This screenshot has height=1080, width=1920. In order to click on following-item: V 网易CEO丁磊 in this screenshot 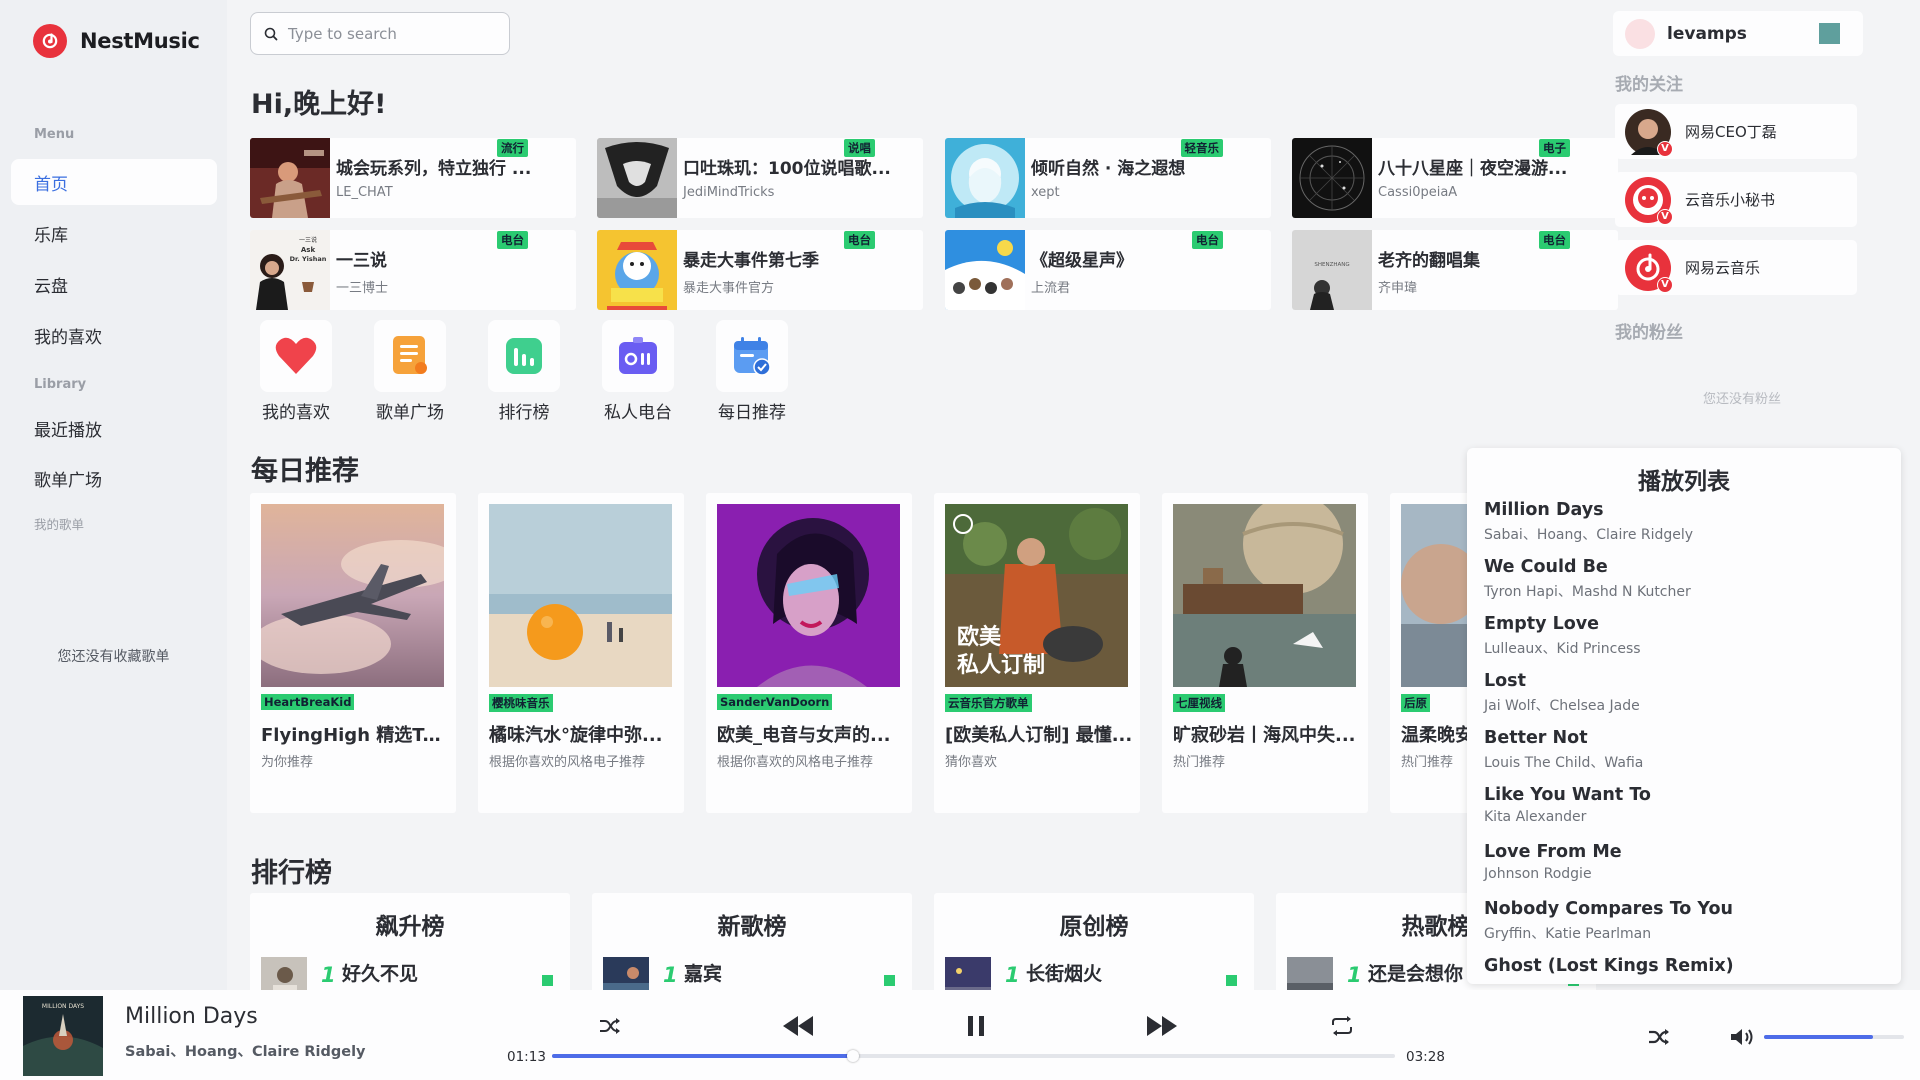, I will do `click(1736, 131)`.